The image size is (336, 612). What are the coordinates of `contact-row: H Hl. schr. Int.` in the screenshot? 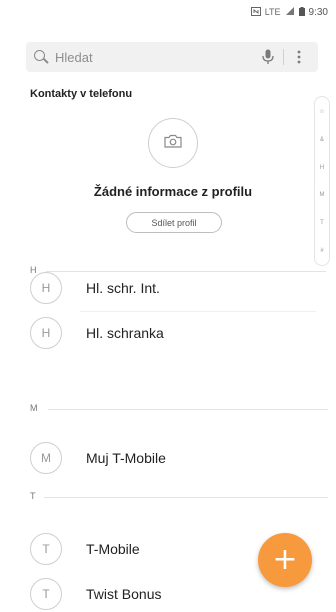 It's located at (170, 288).